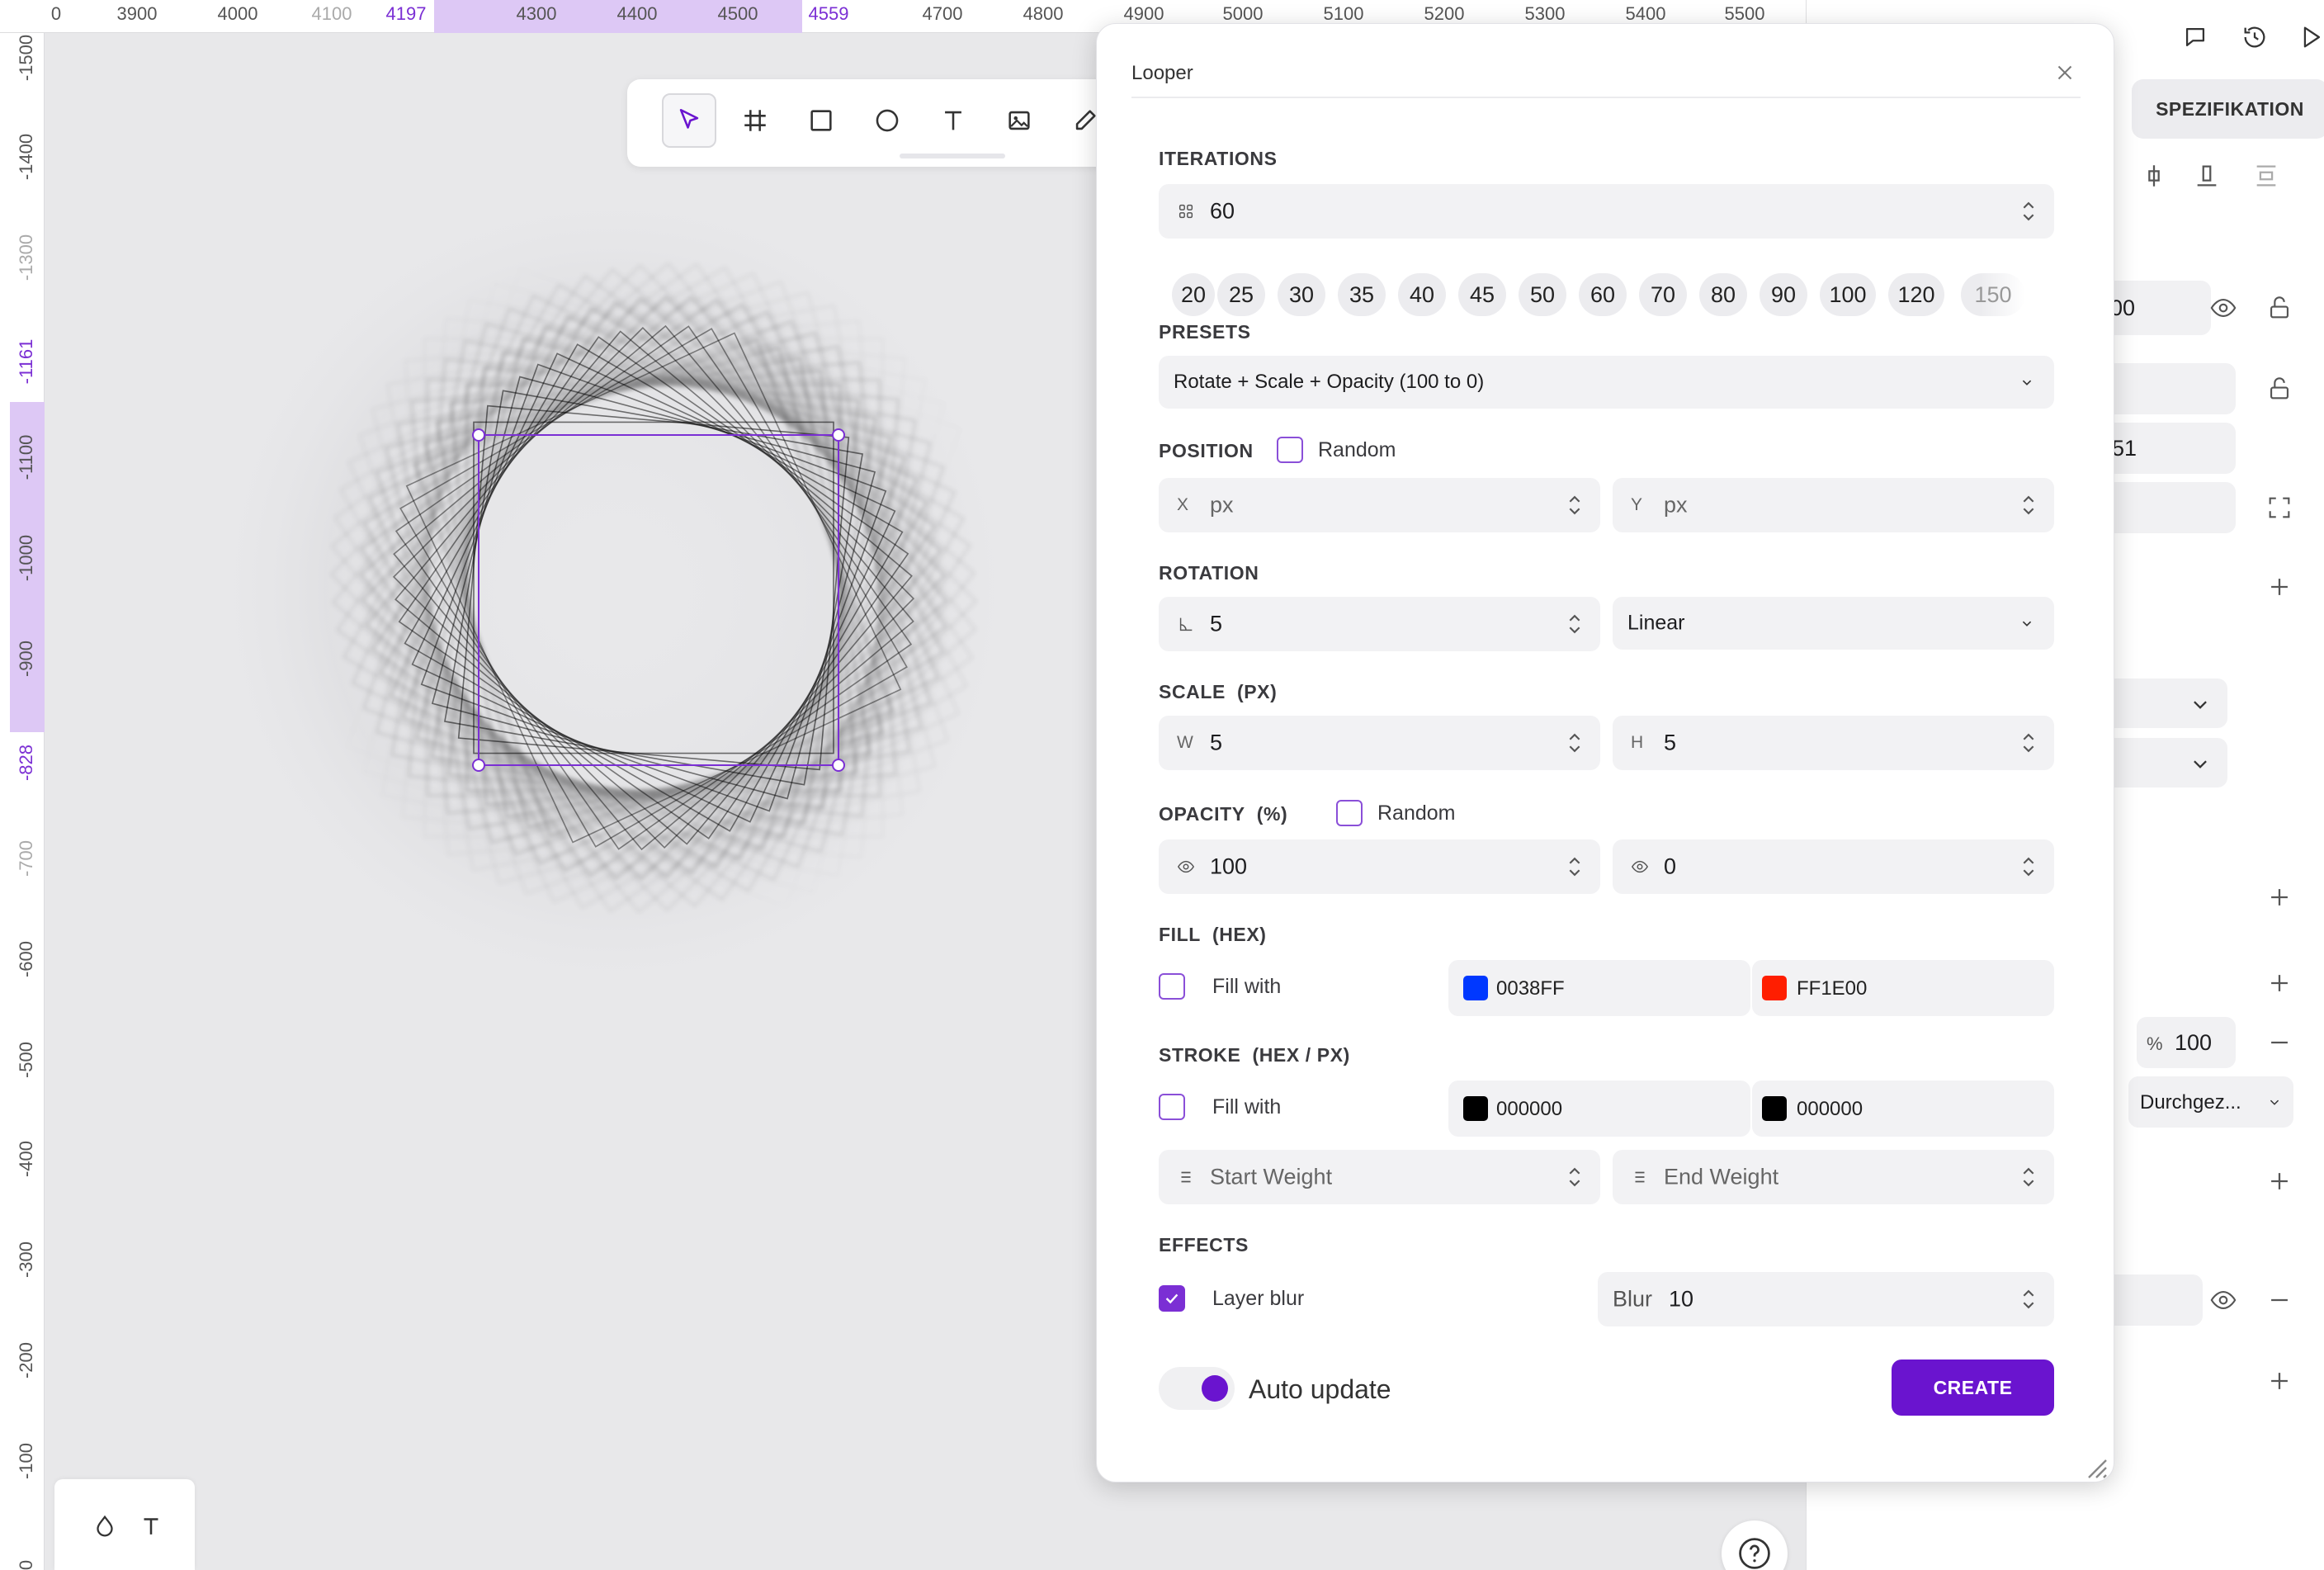 The height and width of the screenshot is (1570, 2324). What do you see at coordinates (1916, 294) in the screenshot?
I see `iteration-chip: 120` at bounding box center [1916, 294].